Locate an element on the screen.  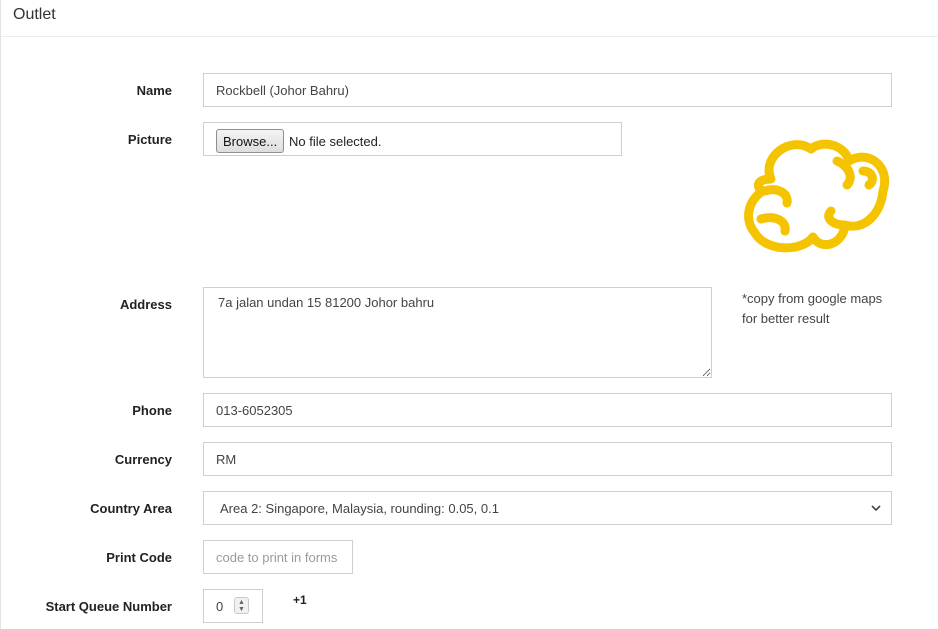
start-queue-value: 0 is located at coordinates (220, 606).